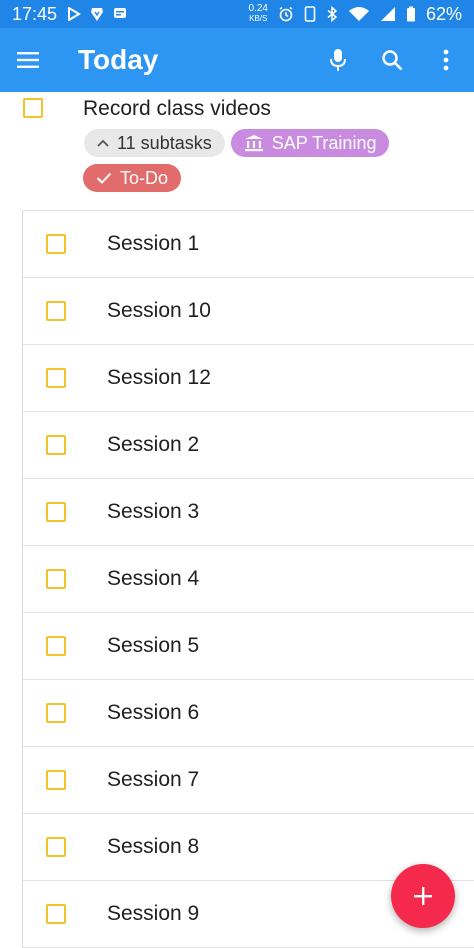 This screenshot has height=948, width=474. I want to click on wifi-icon, so click(358, 14).